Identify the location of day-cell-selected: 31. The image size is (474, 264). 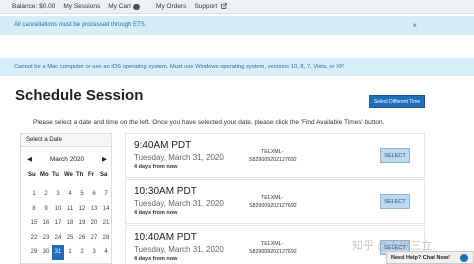
(58, 252).